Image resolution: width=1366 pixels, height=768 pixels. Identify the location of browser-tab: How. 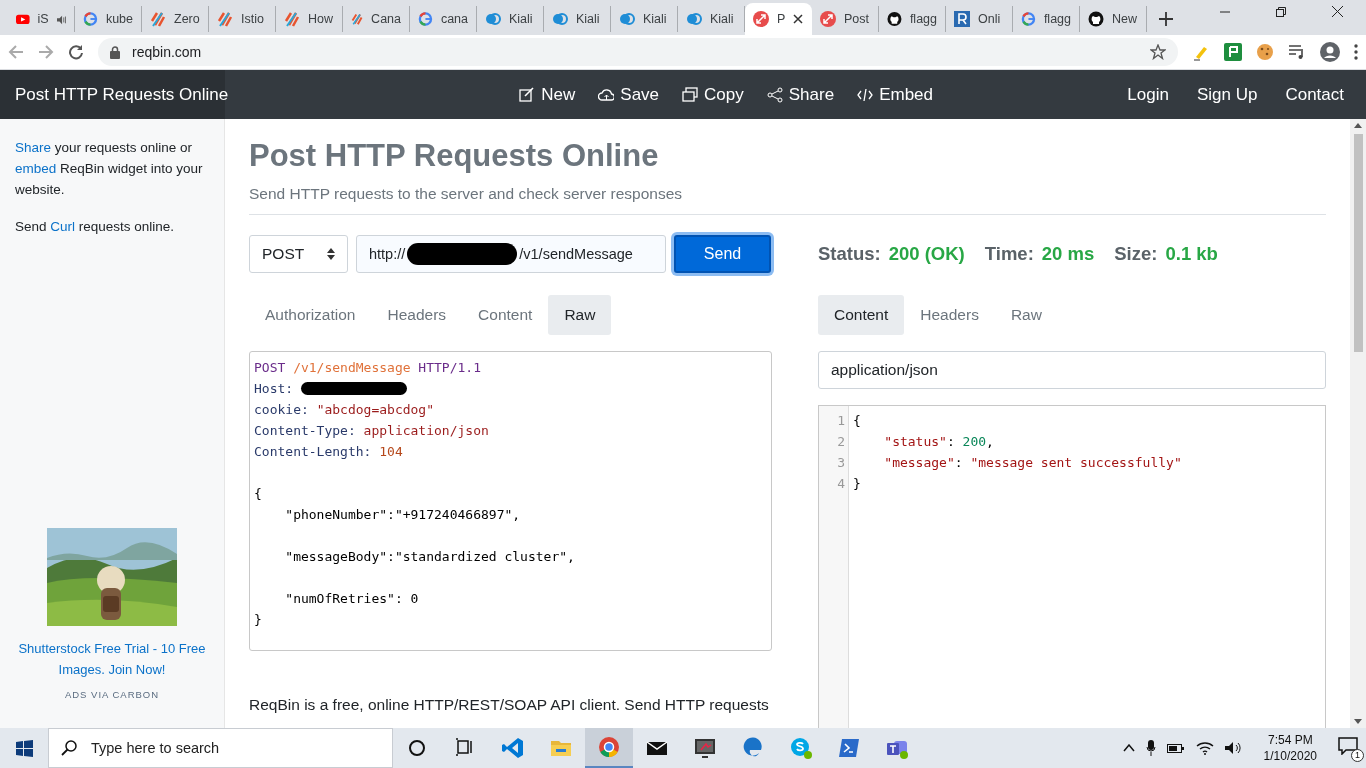
(309, 19).